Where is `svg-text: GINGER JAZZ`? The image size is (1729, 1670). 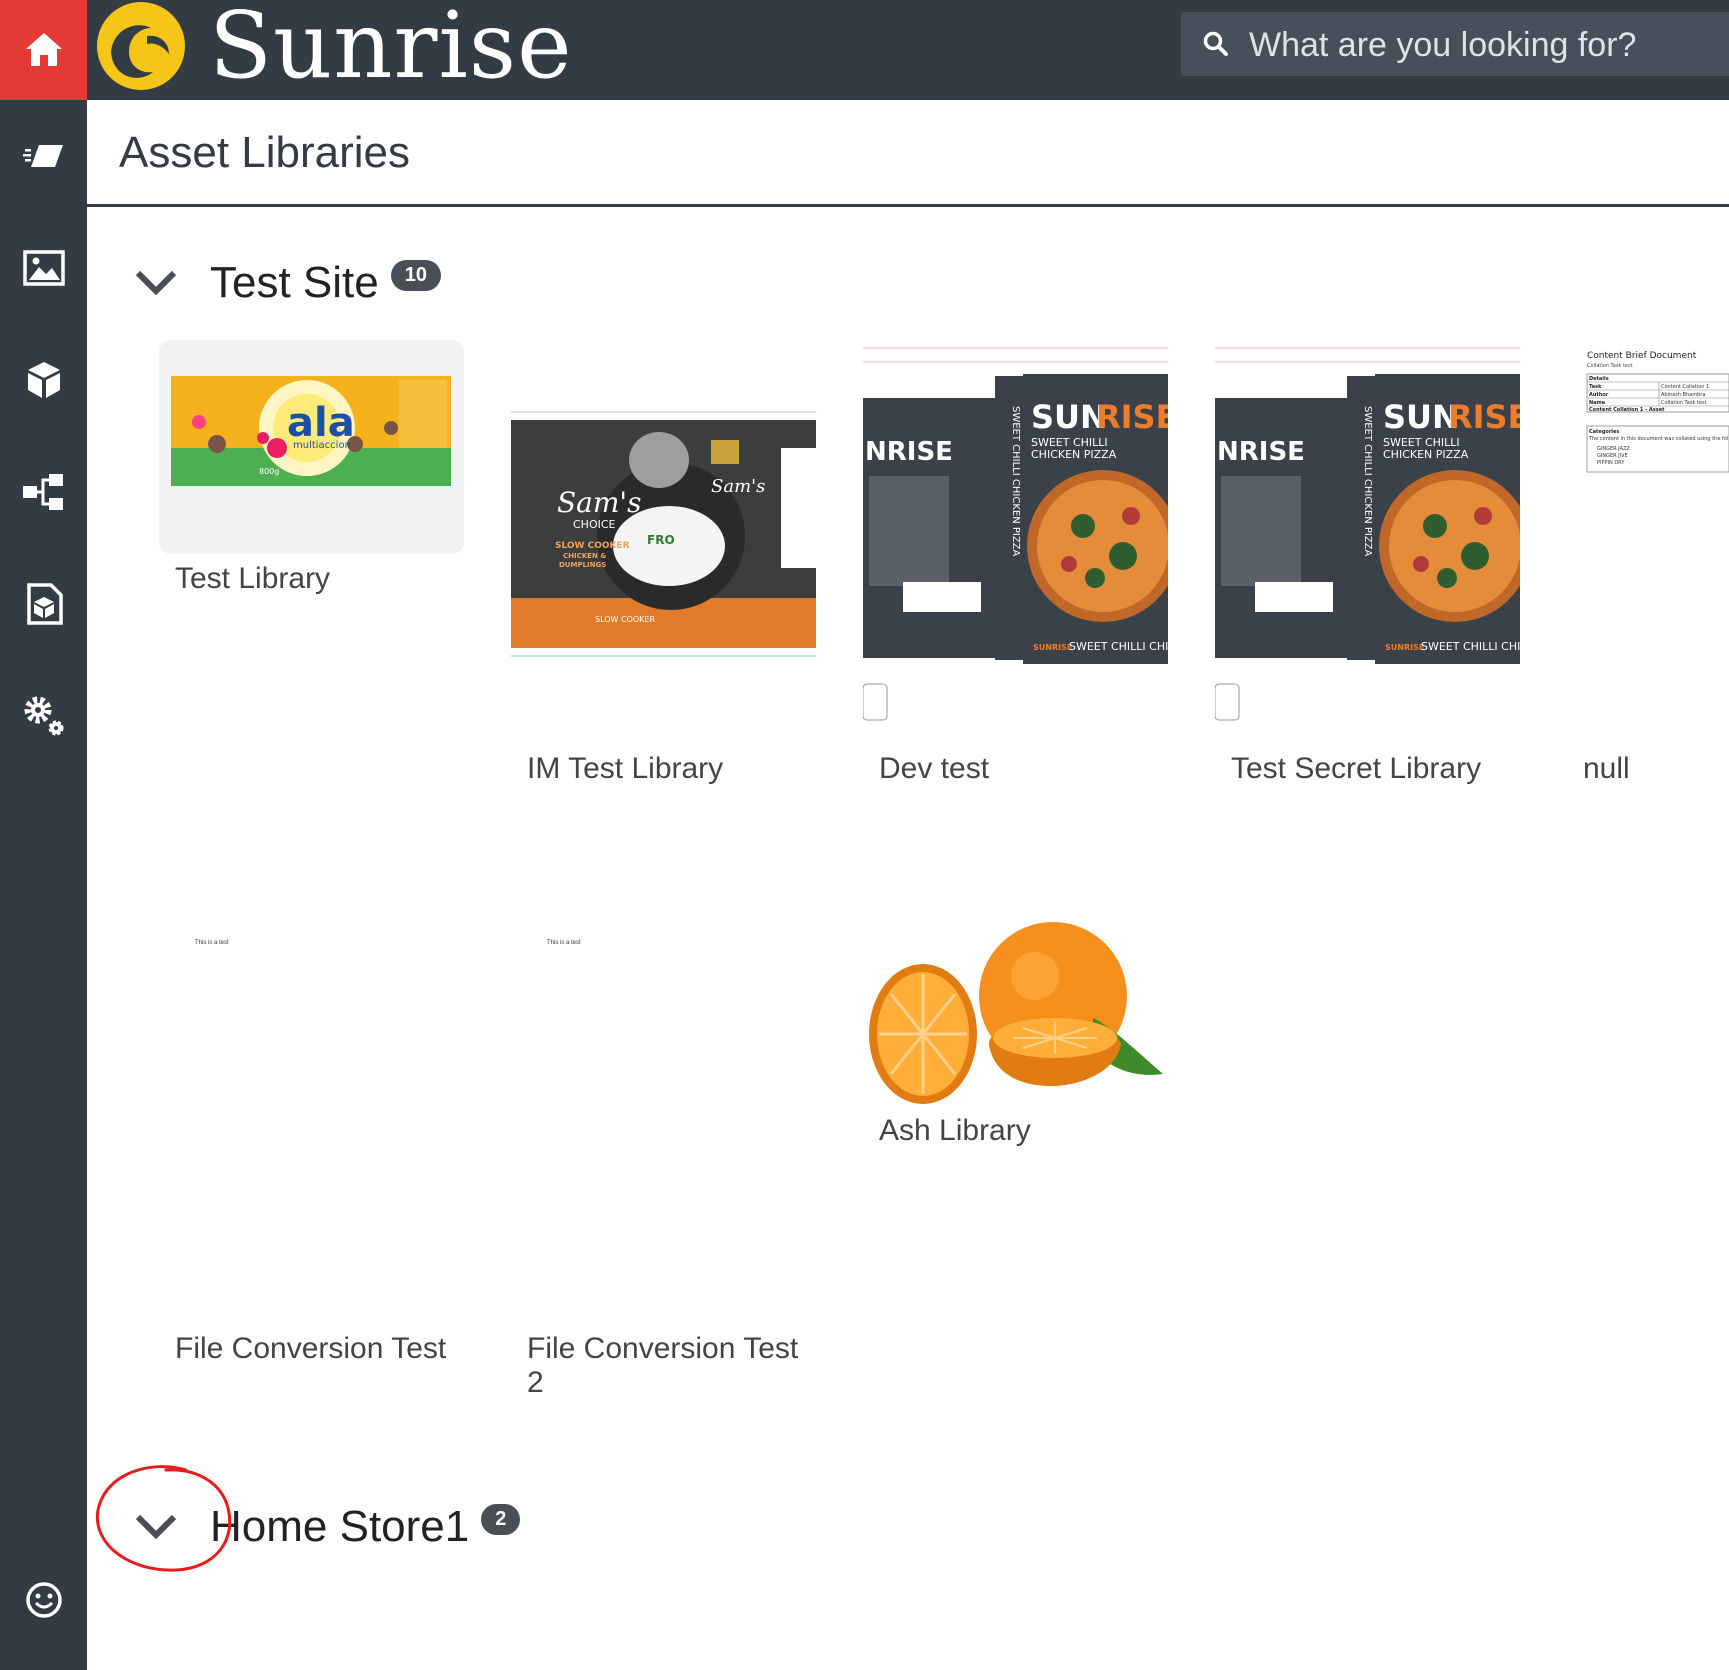 svg-text: GINGER JAZZ is located at coordinates (1613, 449).